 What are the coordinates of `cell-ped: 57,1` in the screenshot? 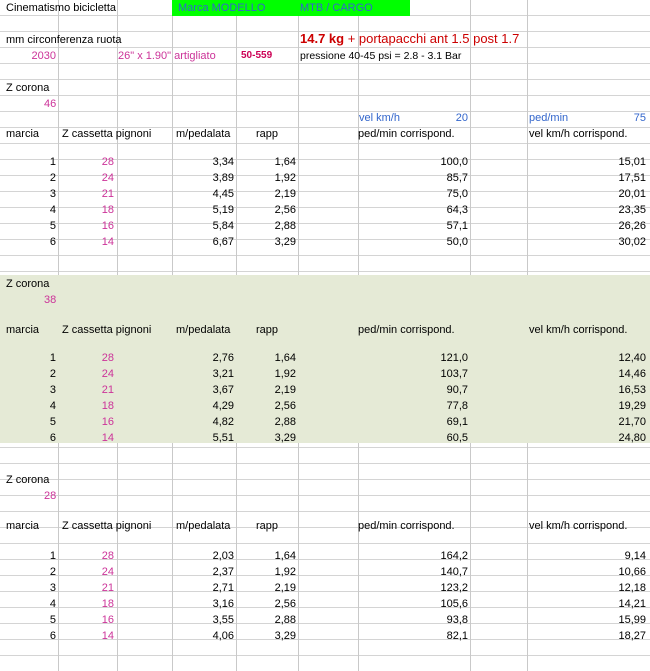 It's located at (414, 226).